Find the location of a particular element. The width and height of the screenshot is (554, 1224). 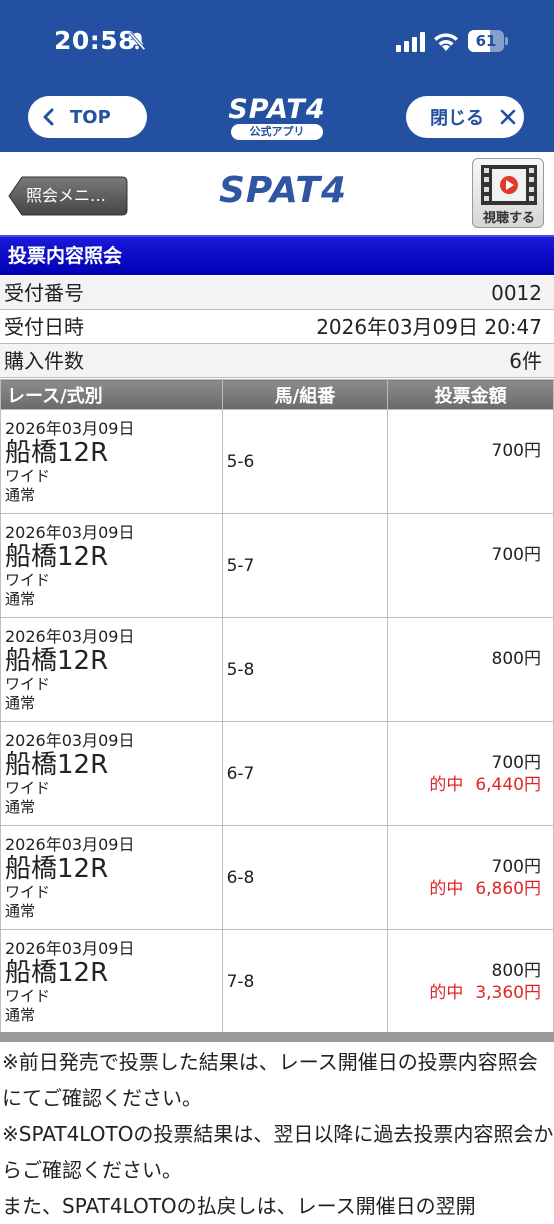

watch-video-button: 視聴する is located at coordinates (508, 193).